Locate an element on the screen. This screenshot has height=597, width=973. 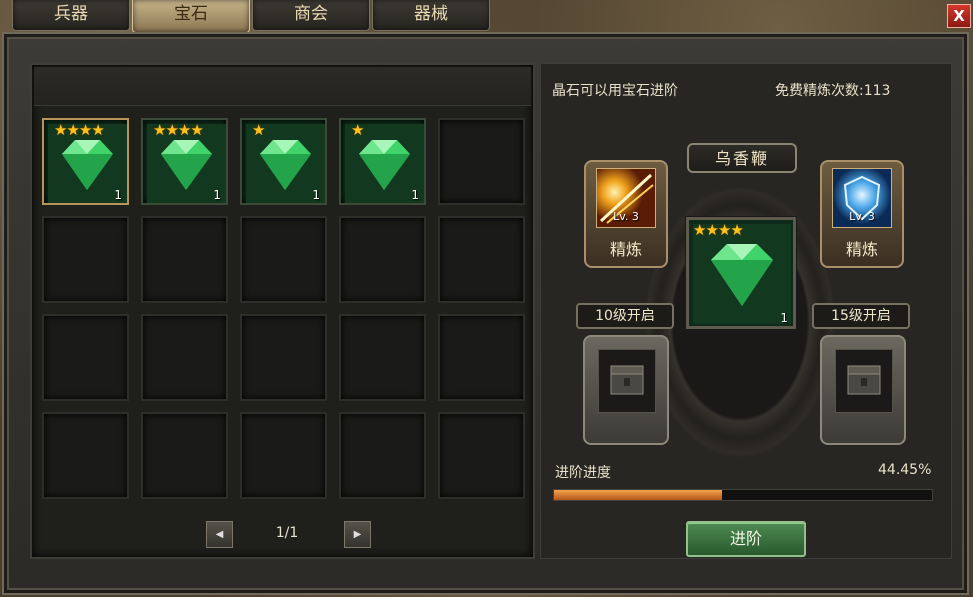
tab-weapons: 兵器 is located at coordinates (71, 15).